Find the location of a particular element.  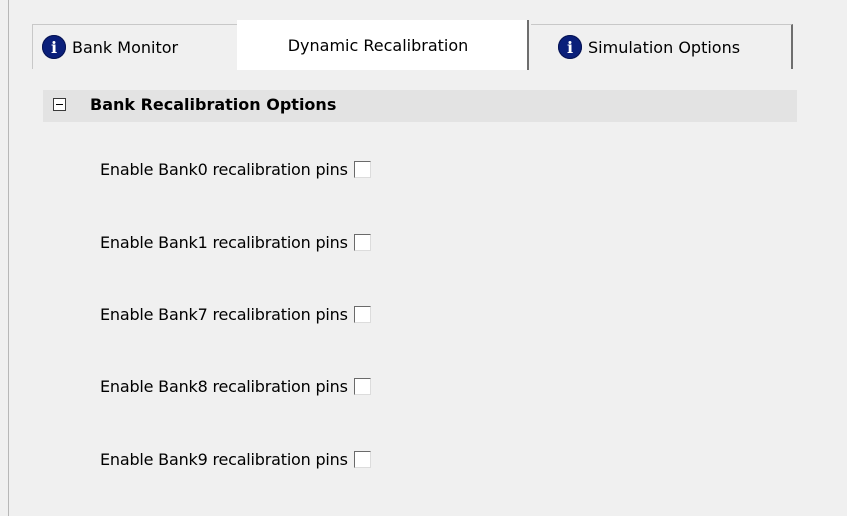

option-row-bank7: Enable Bank7 recalibration pins is located at coordinates (235, 314).